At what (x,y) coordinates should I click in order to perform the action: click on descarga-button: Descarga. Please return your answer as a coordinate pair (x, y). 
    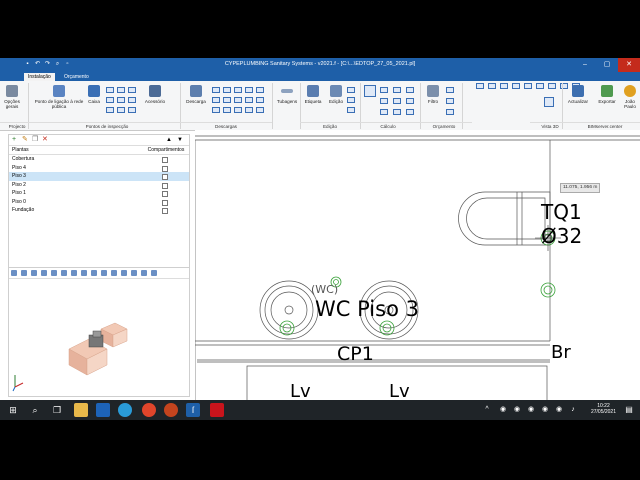
    Looking at the image, I should click on (196, 94).